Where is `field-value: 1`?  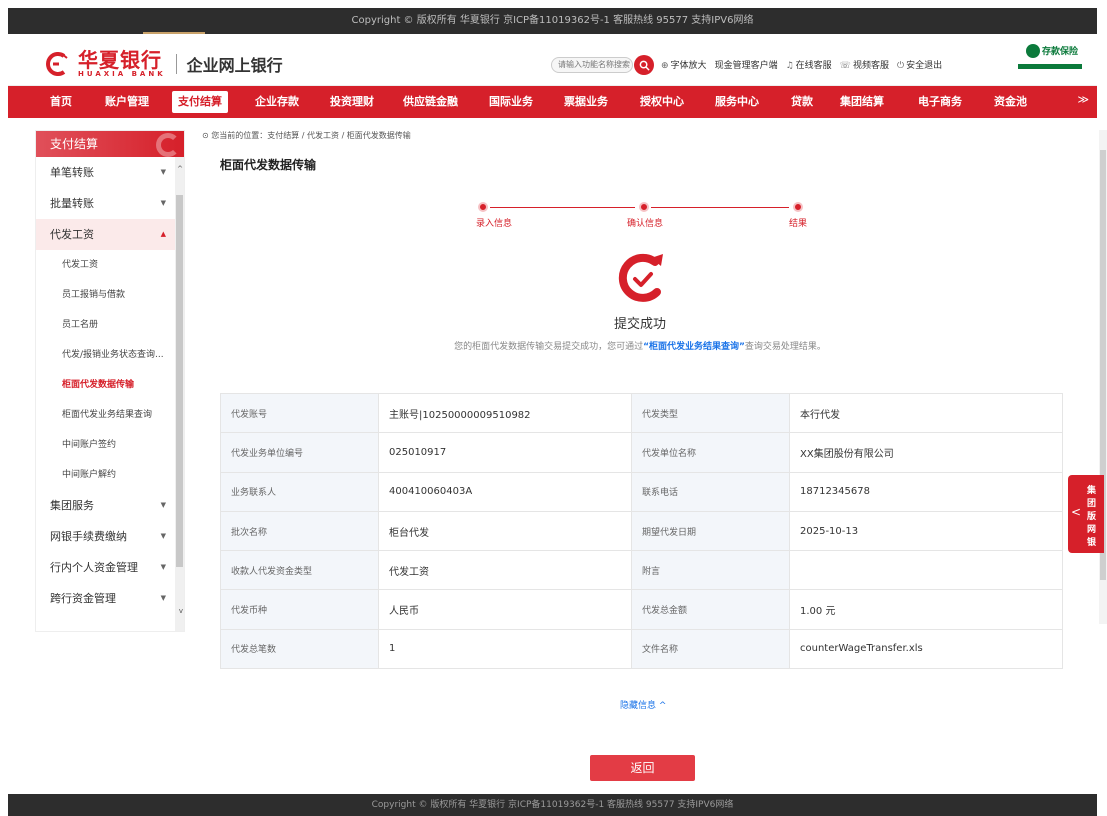 field-value: 1 is located at coordinates (505, 649).